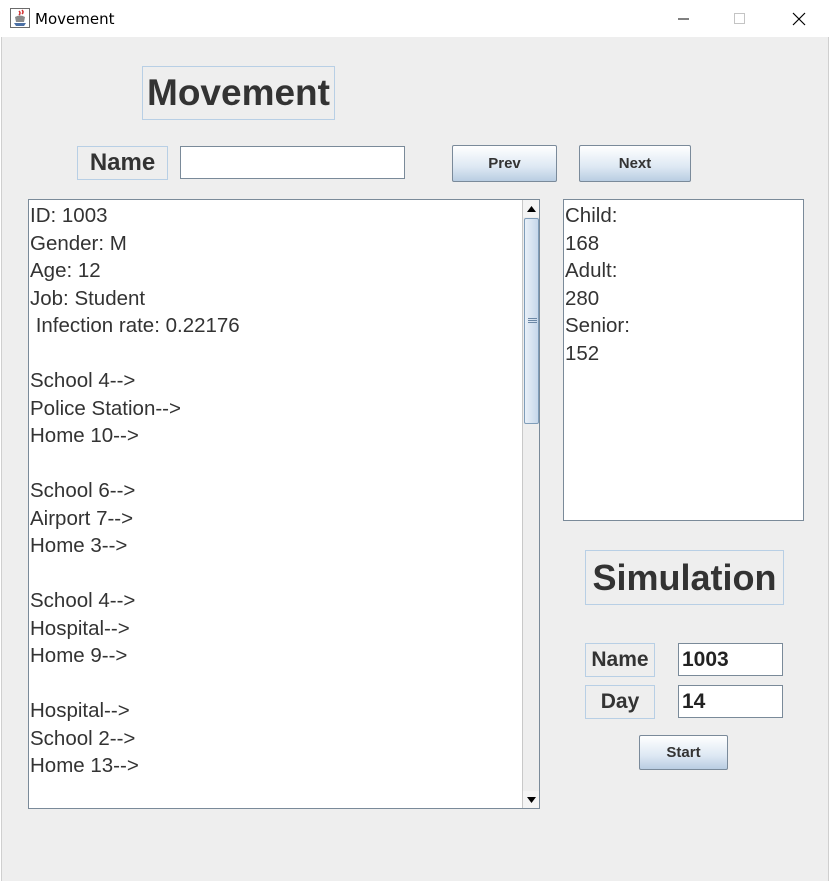 The height and width of the screenshot is (881, 830). What do you see at coordinates (79, 545) in the screenshot?
I see `details-line: Home 3-->` at bounding box center [79, 545].